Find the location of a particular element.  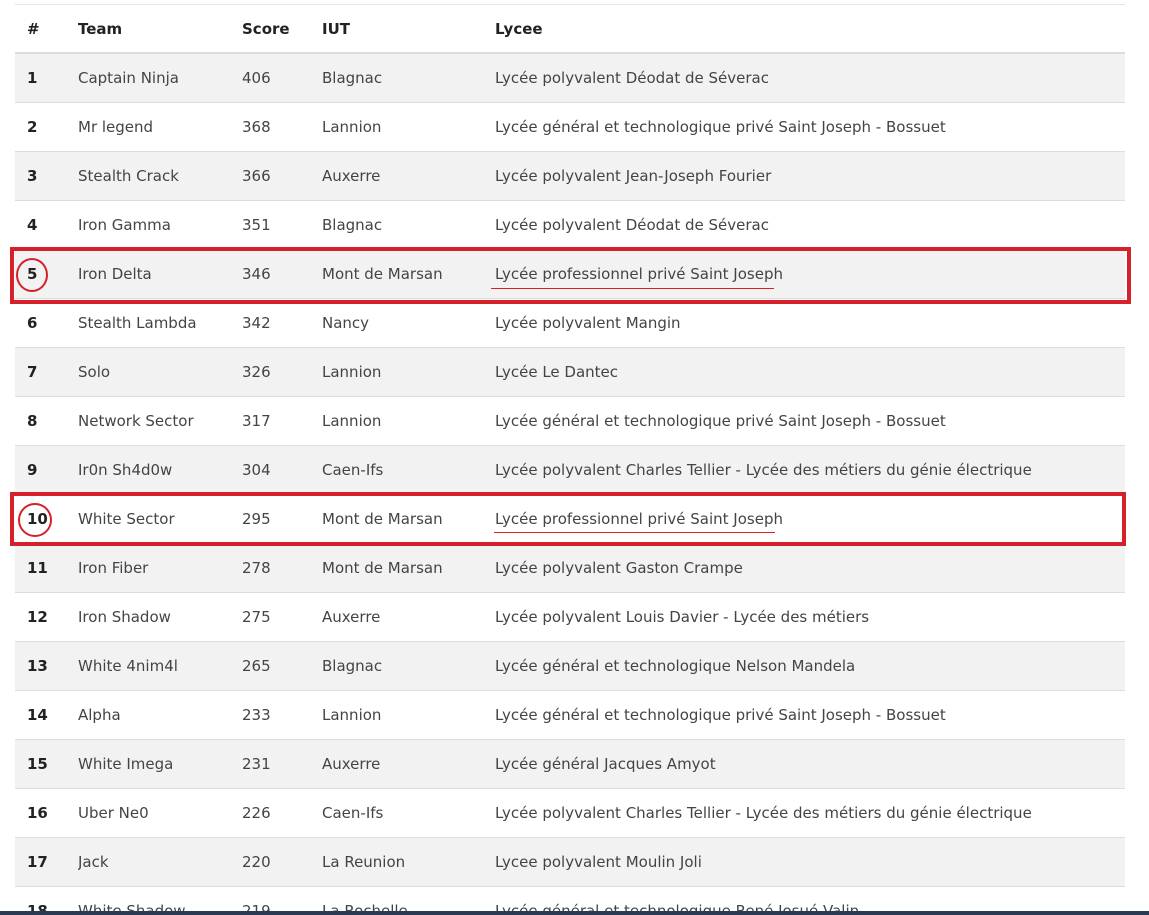

column-header-lycee: Lycee is located at coordinates (810, 29).